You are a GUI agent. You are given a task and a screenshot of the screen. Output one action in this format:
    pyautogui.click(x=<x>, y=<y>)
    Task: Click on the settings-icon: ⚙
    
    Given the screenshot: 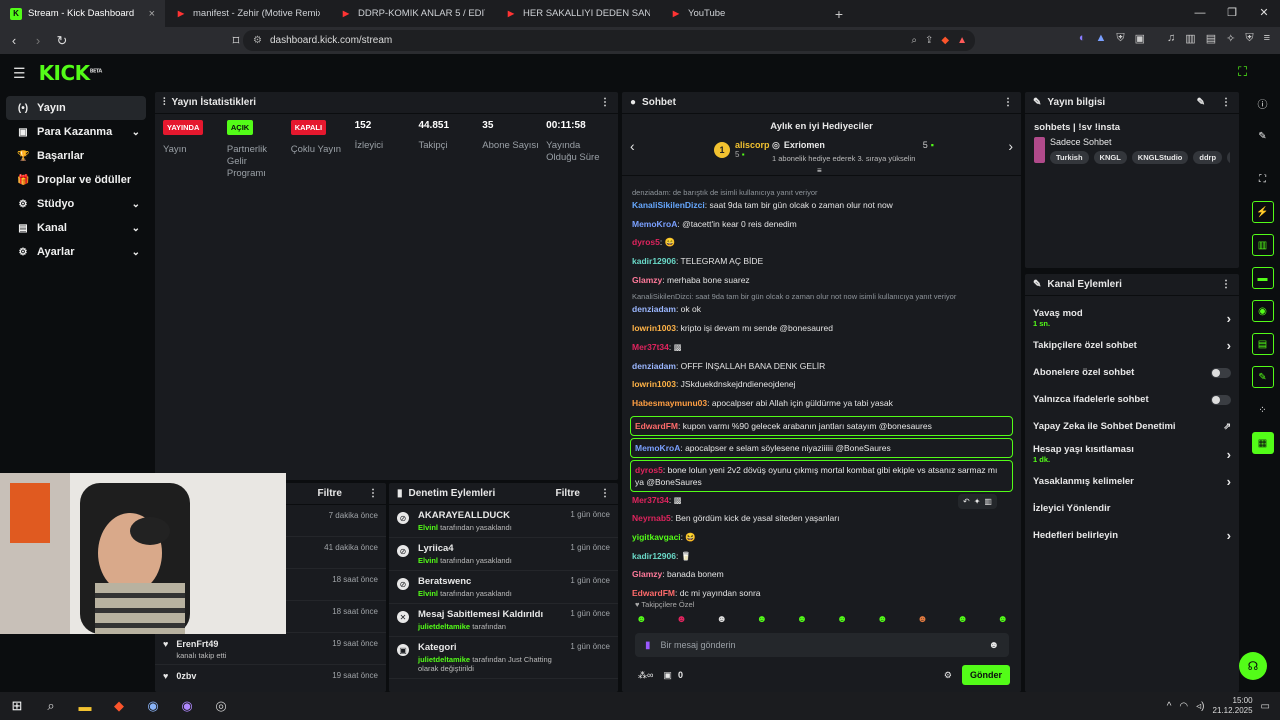 What is the action you would take?
    pyautogui.click(x=948, y=675)
    